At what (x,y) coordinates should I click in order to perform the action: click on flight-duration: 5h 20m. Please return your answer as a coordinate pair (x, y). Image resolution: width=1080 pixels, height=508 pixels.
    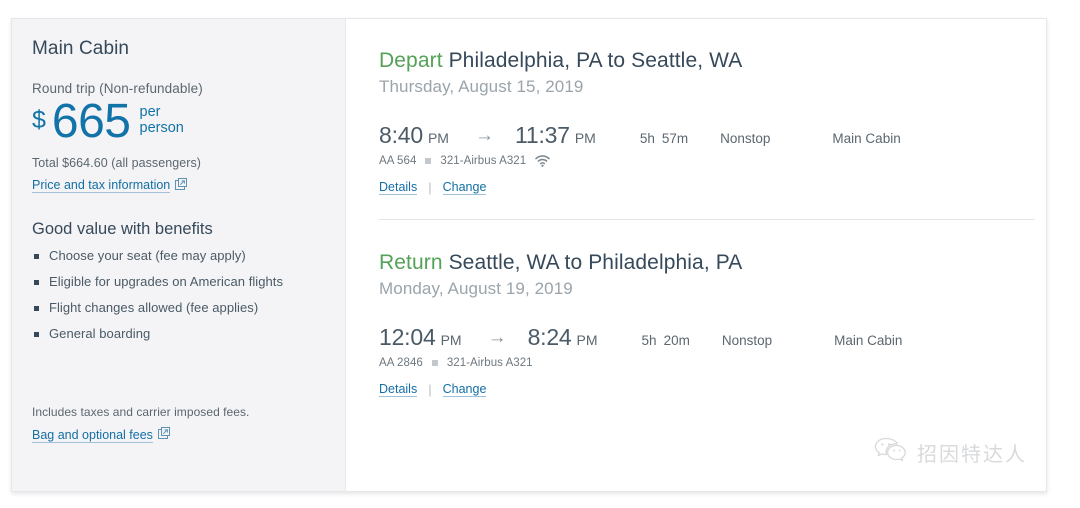
    Looking at the image, I should click on (666, 340).